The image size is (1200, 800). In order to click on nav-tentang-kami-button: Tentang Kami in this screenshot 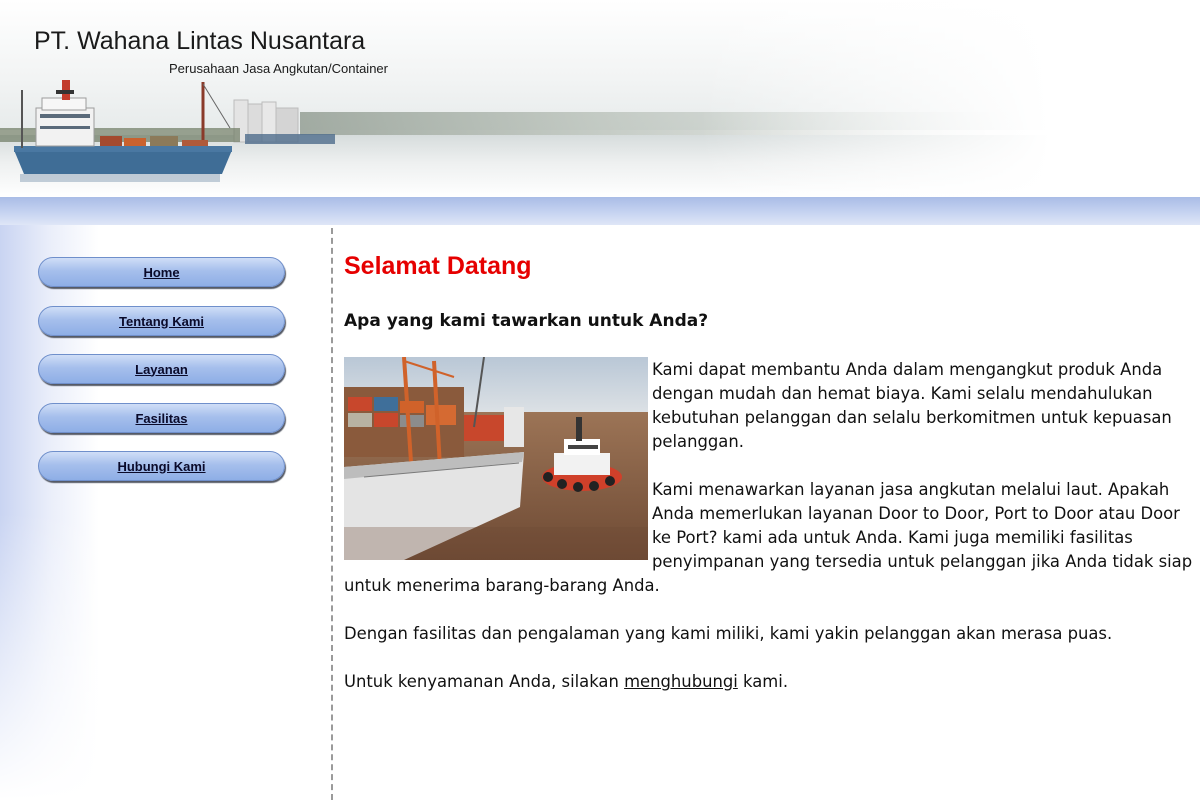, I will do `click(161, 321)`.